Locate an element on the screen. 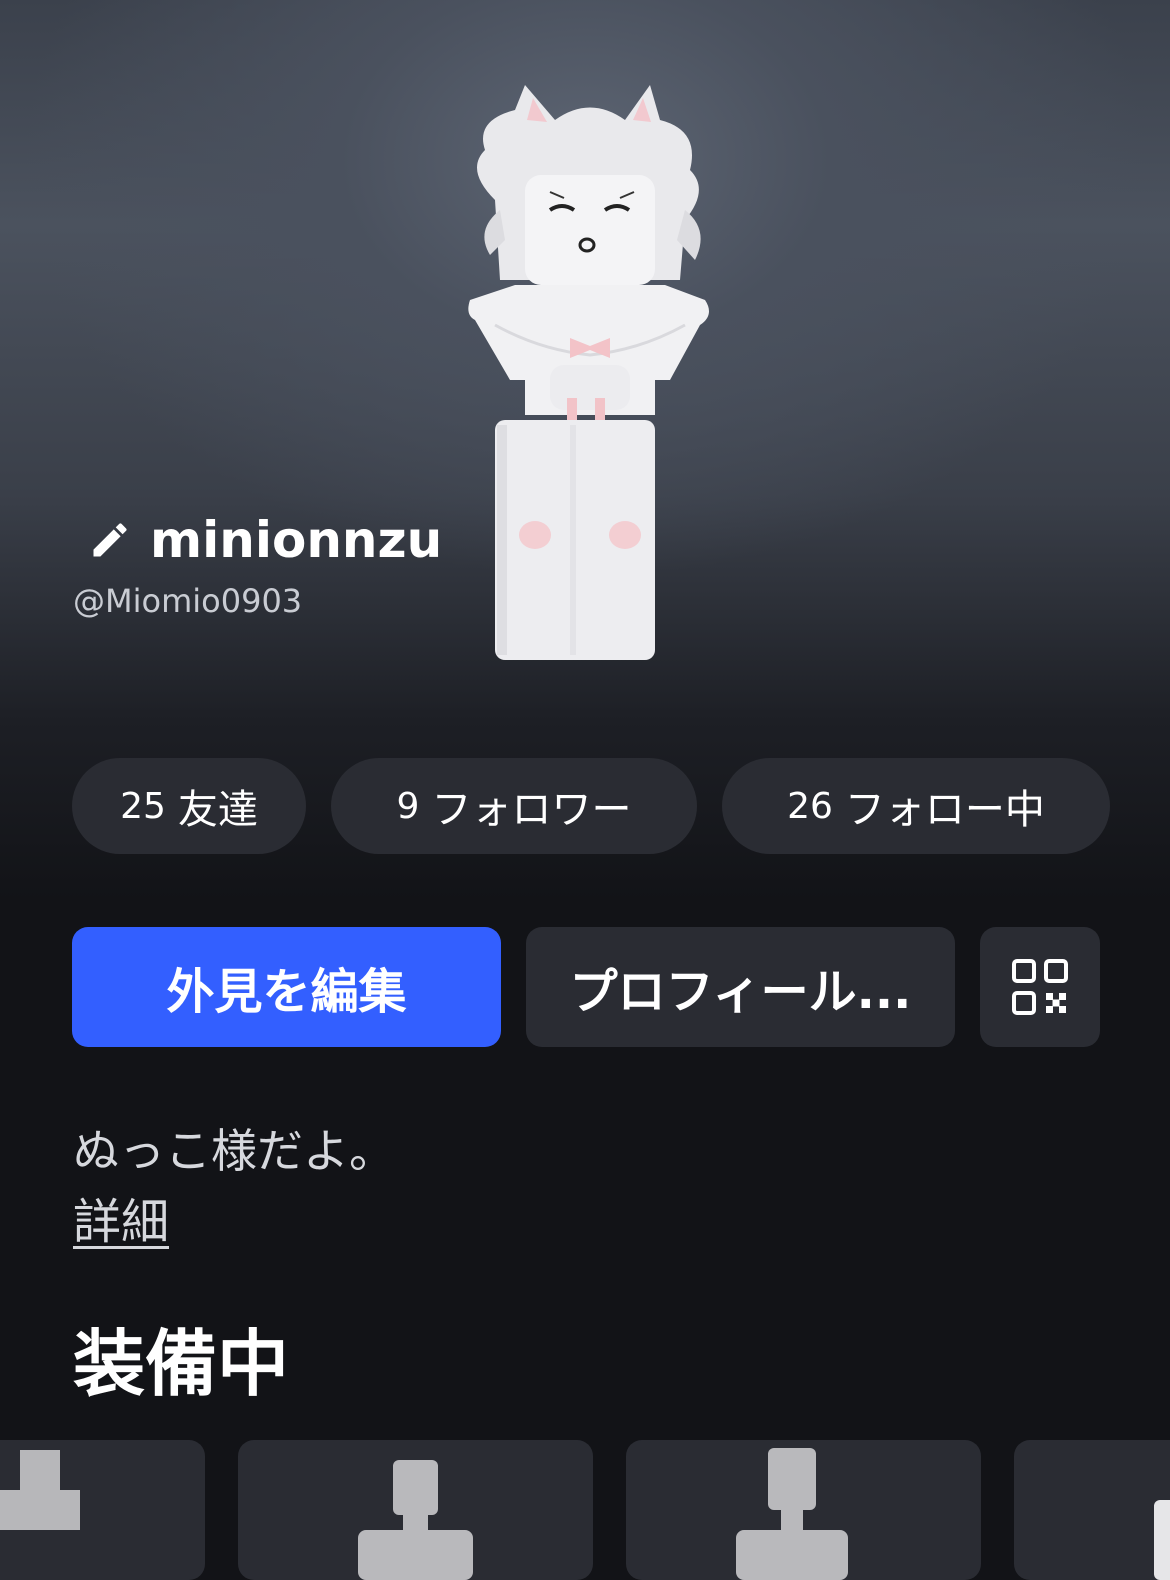  followers-count: 9 is located at coordinates (408, 806).